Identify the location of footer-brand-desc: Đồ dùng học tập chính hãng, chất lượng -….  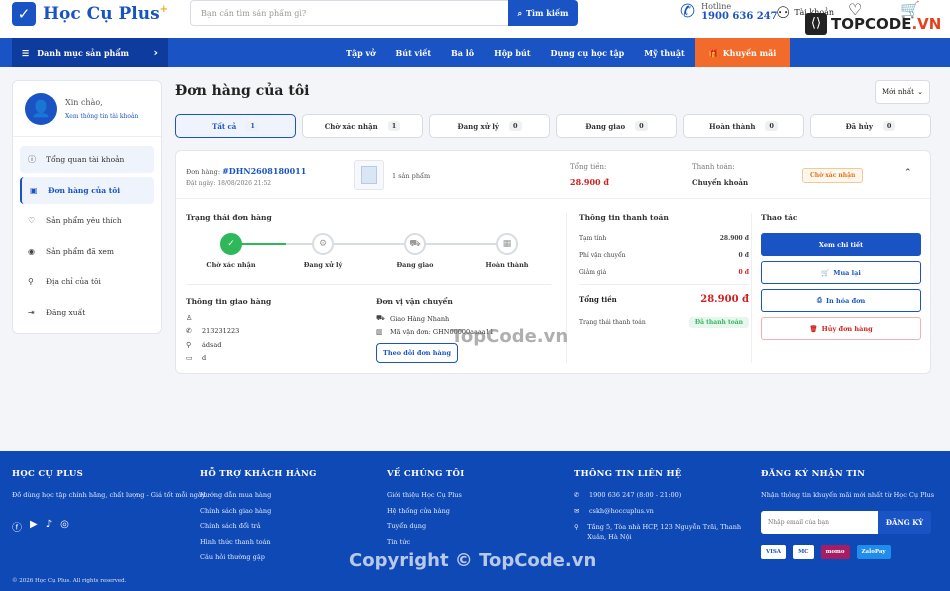
(109, 495).